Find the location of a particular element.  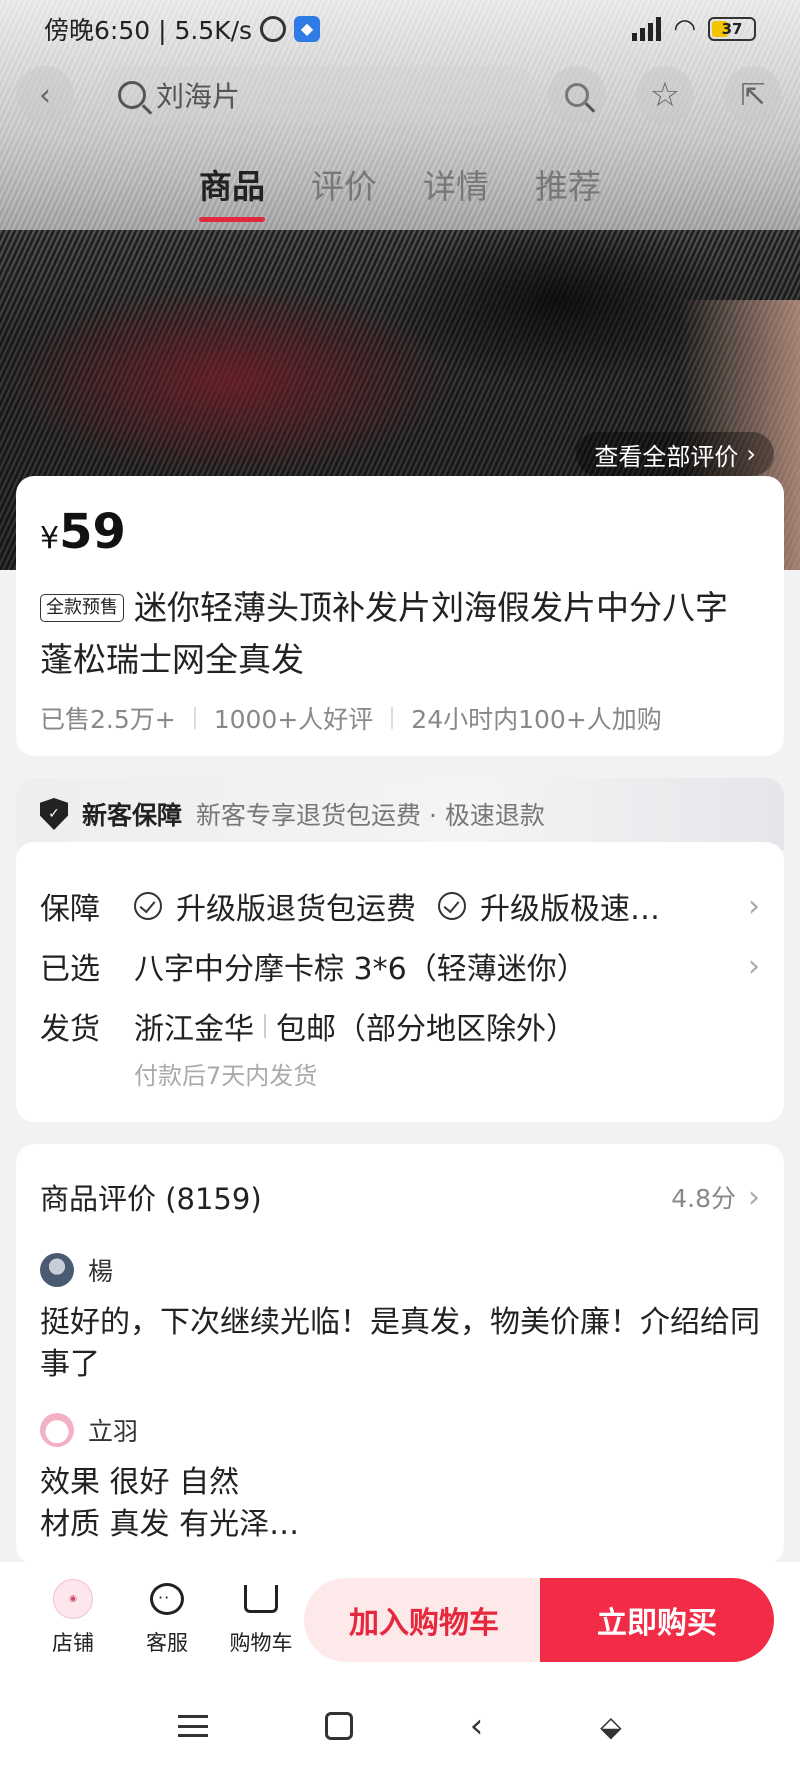

share-button: ⇱ is located at coordinates (753, 95).